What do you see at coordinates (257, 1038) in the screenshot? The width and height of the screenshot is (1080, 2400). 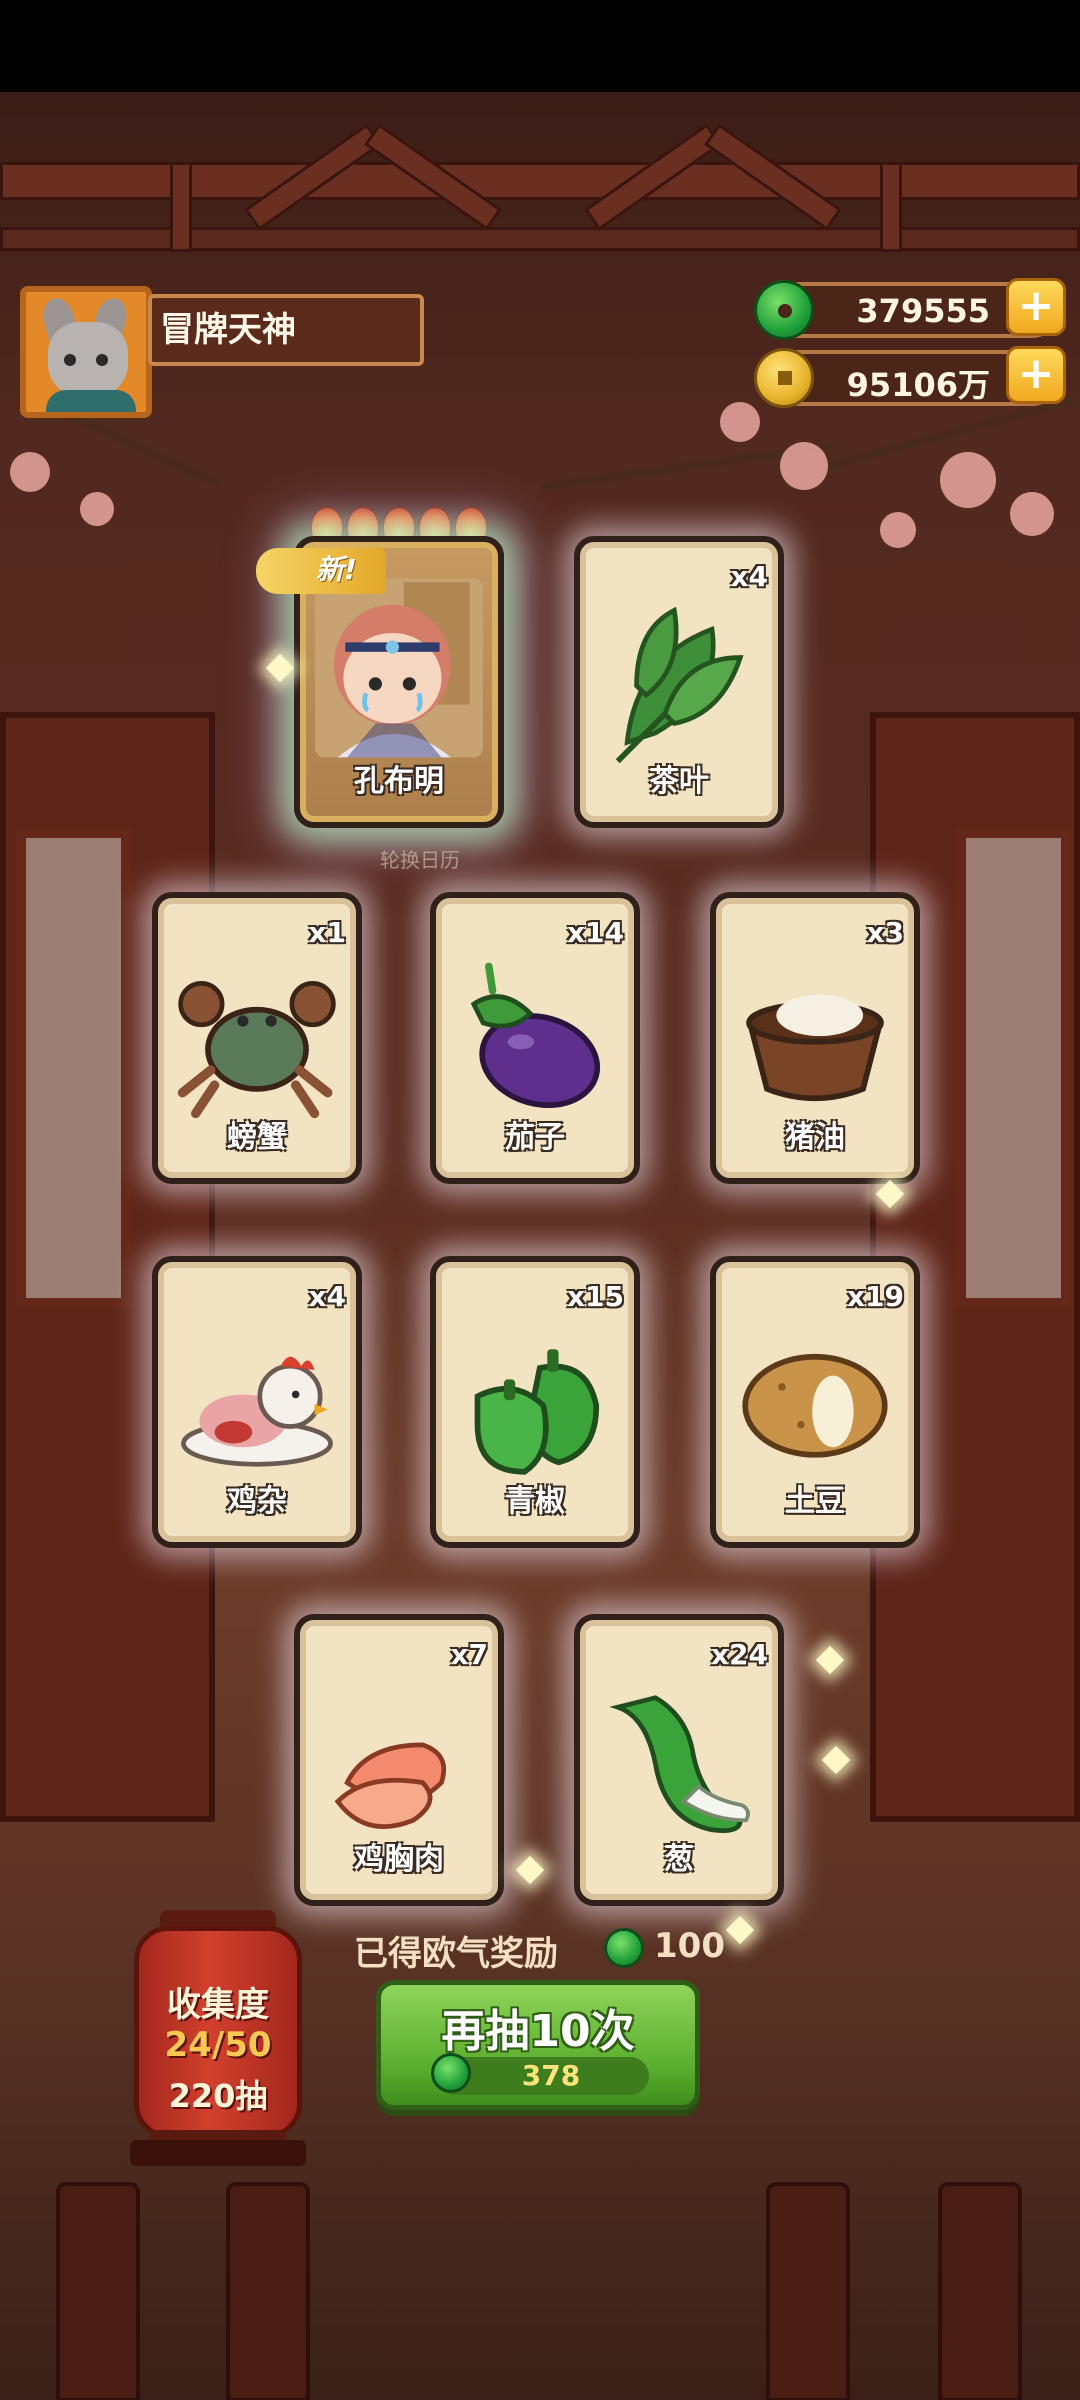 I see `card-crab: x1 螃蟹` at bounding box center [257, 1038].